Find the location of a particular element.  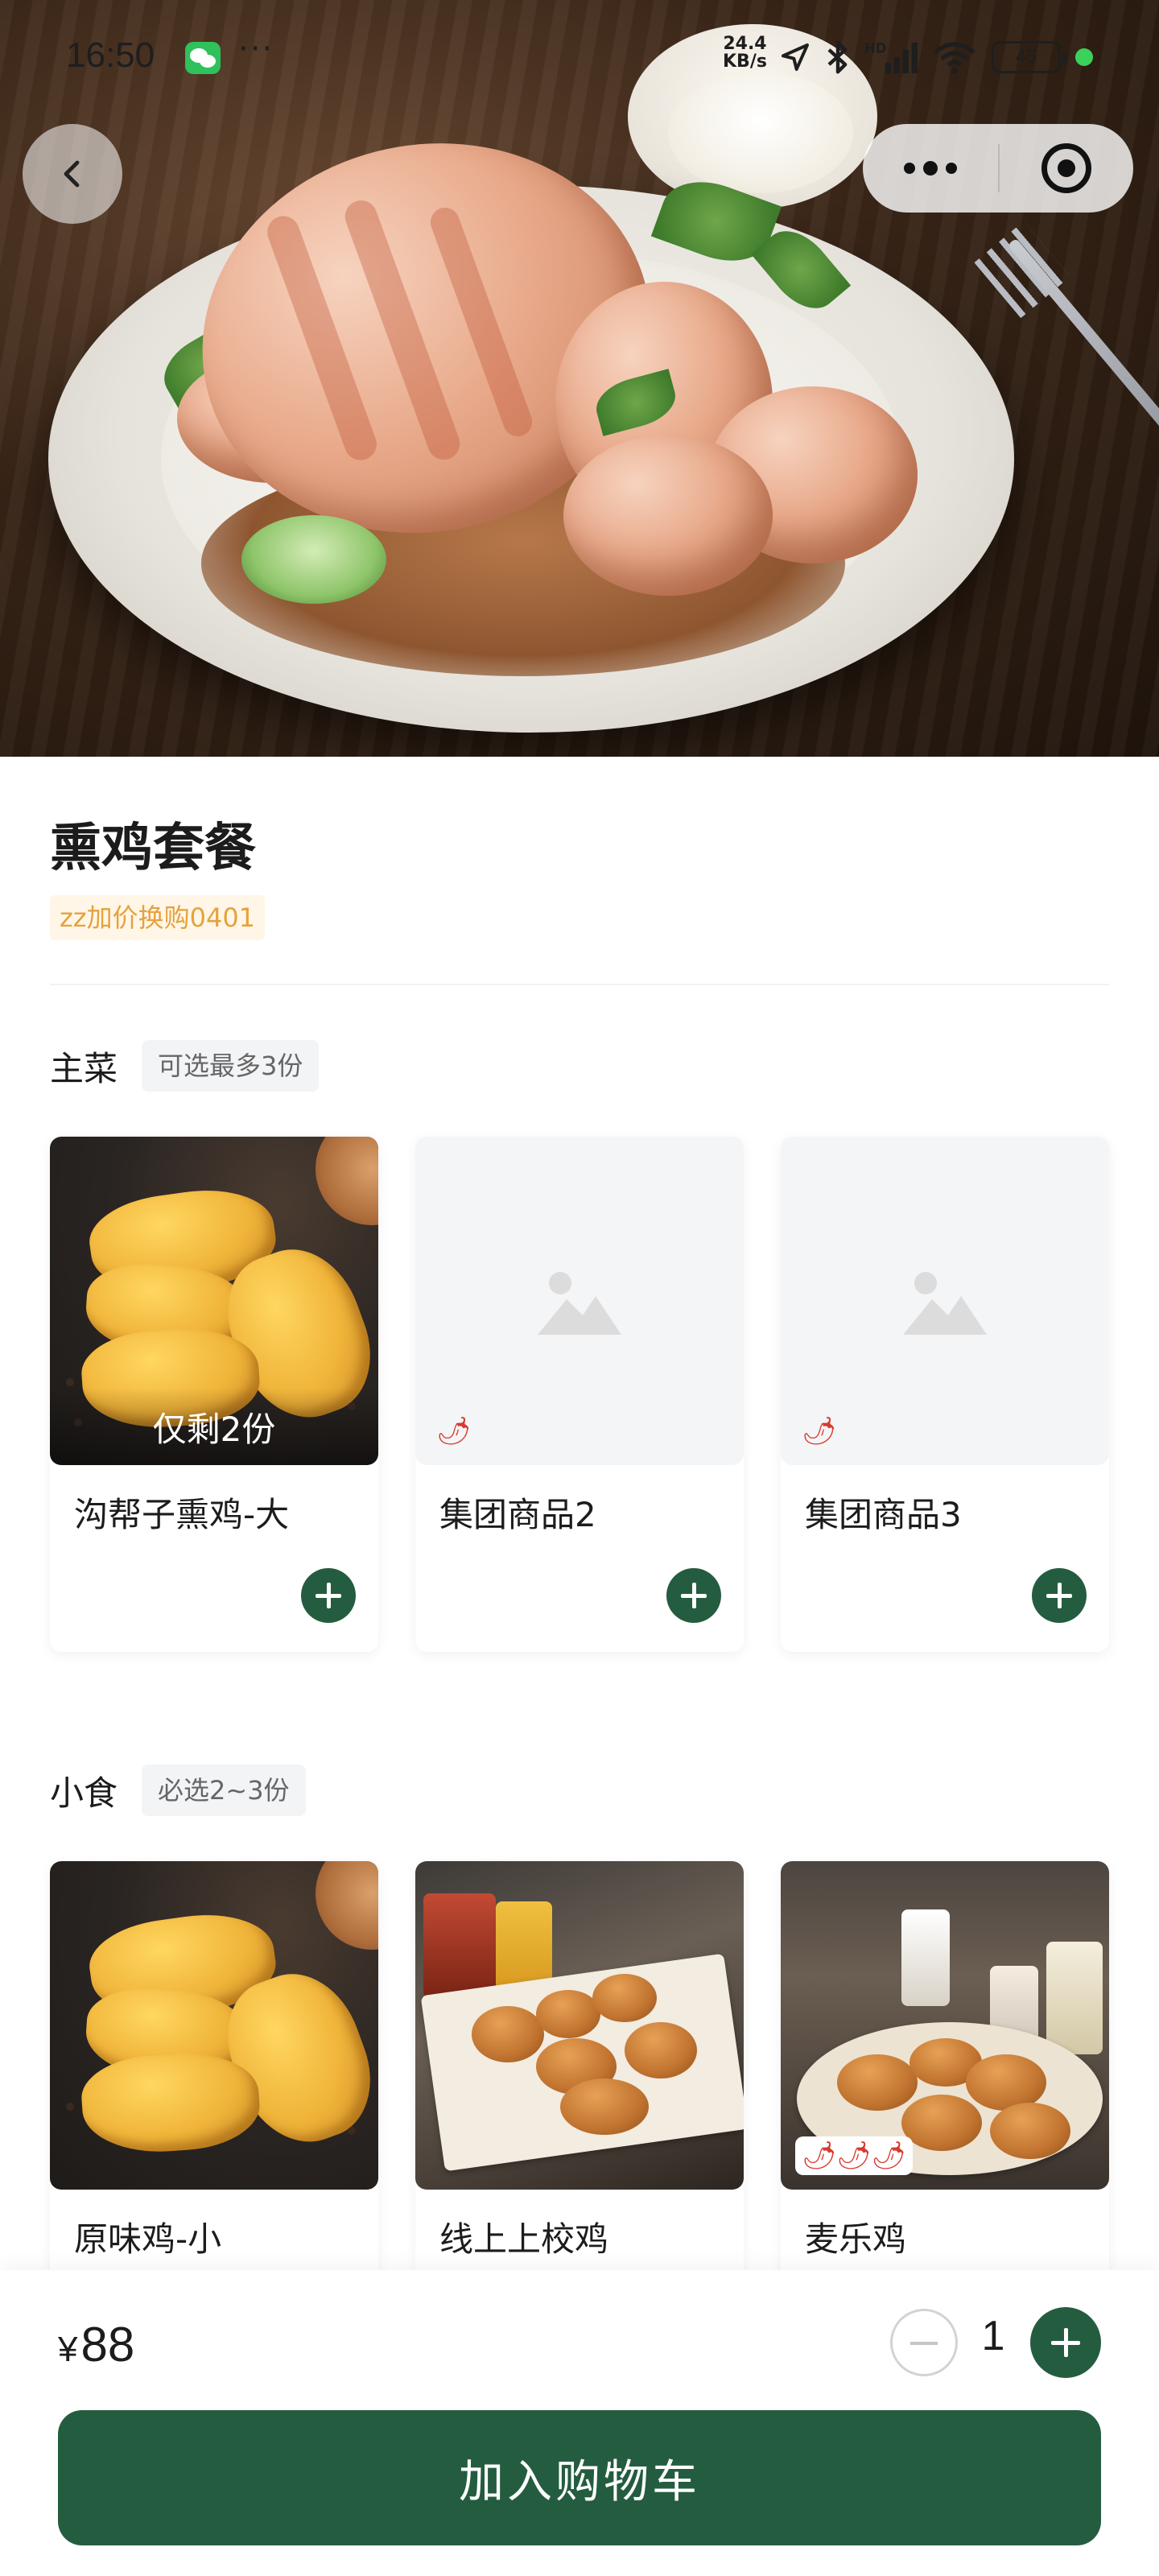

stock-remaining-label: 仅剩2份 is located at coordinates (214, 1426).